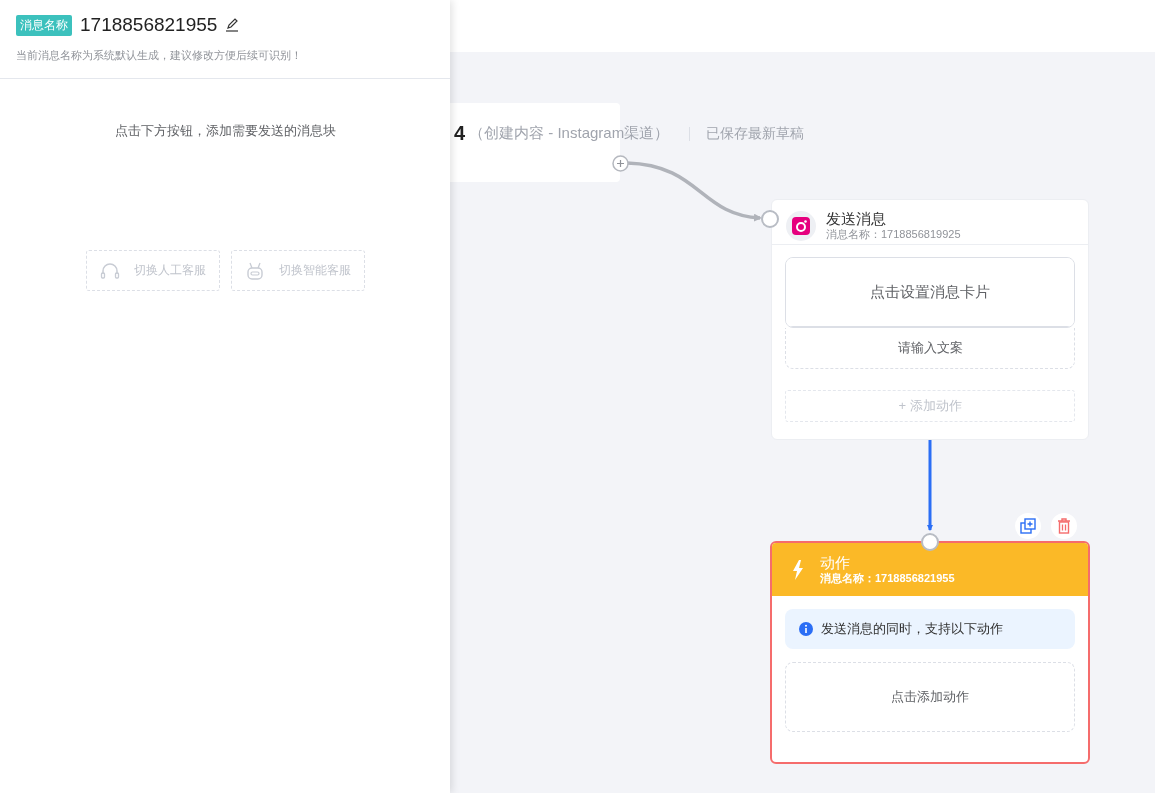 This screenshot has height=793, width=1155. What do you see at coordinates (620, 163) in the screenshot?
I see `add-icon` at bounding box center [620, 163].